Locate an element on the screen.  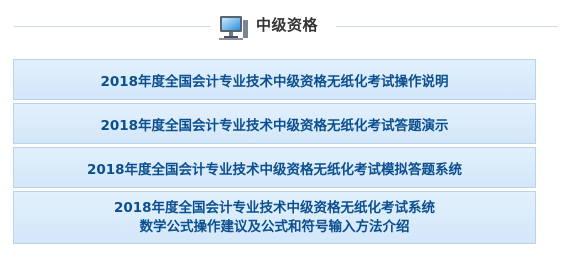
link-operation-guide: 2018年度全国会计专业技术中级资格无纸化考试操作说明 is located at coordinates (274, 79).